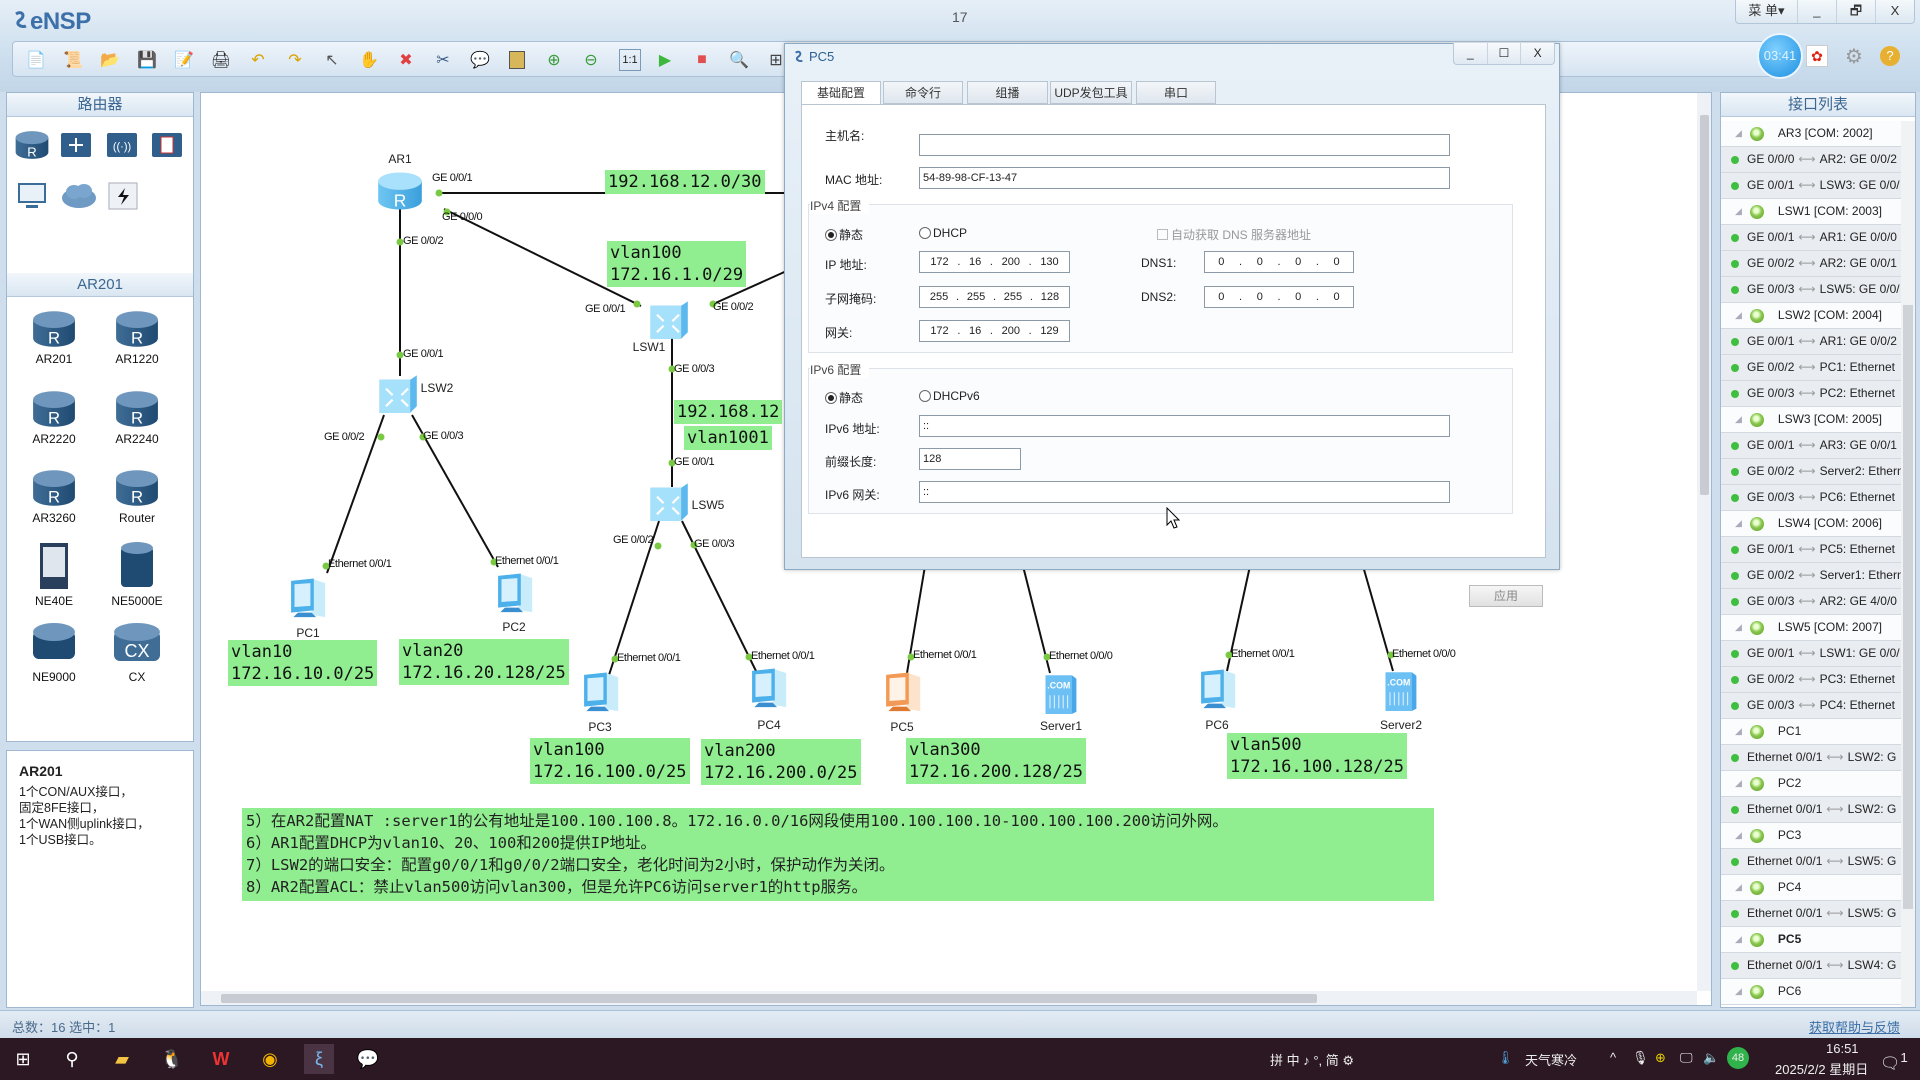 This screenshot has height=1080, width=1920. Describe the element at coordinates (1811, 888) in the screenshot. I see `interface-device-row: ◢ PC4` at that location.